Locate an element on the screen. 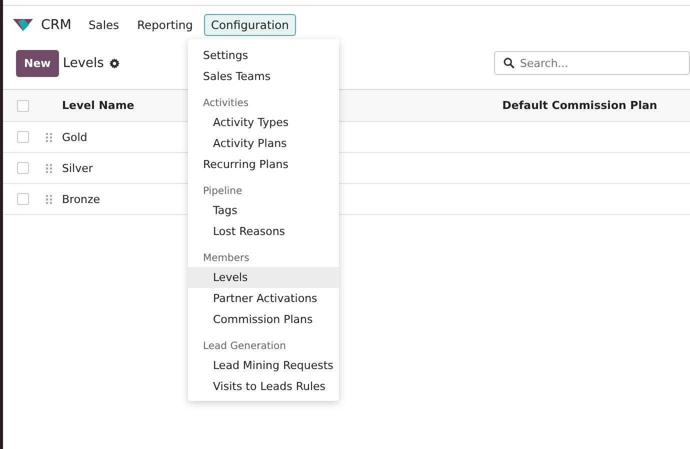 Image resolution: width=690 pixels, height=449 pixels. app-name: CRM is located at coordinates (56, 24).